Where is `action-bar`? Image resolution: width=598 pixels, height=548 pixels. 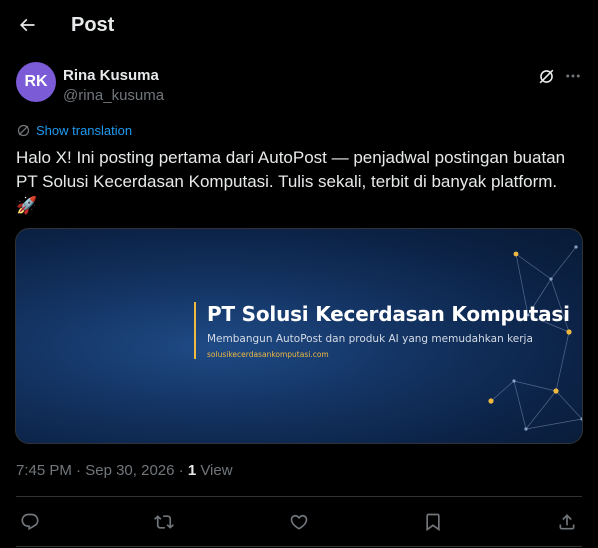 action-bar is located at coordinates (299, 522).